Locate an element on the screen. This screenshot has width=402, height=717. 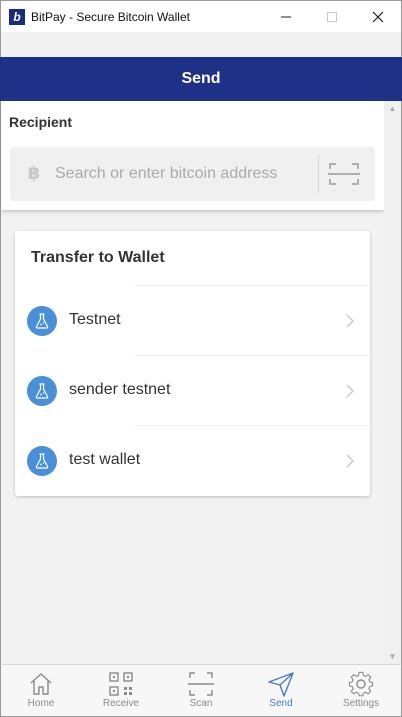
recipient-search-box: ฿ is located at coordinates (192, 174).